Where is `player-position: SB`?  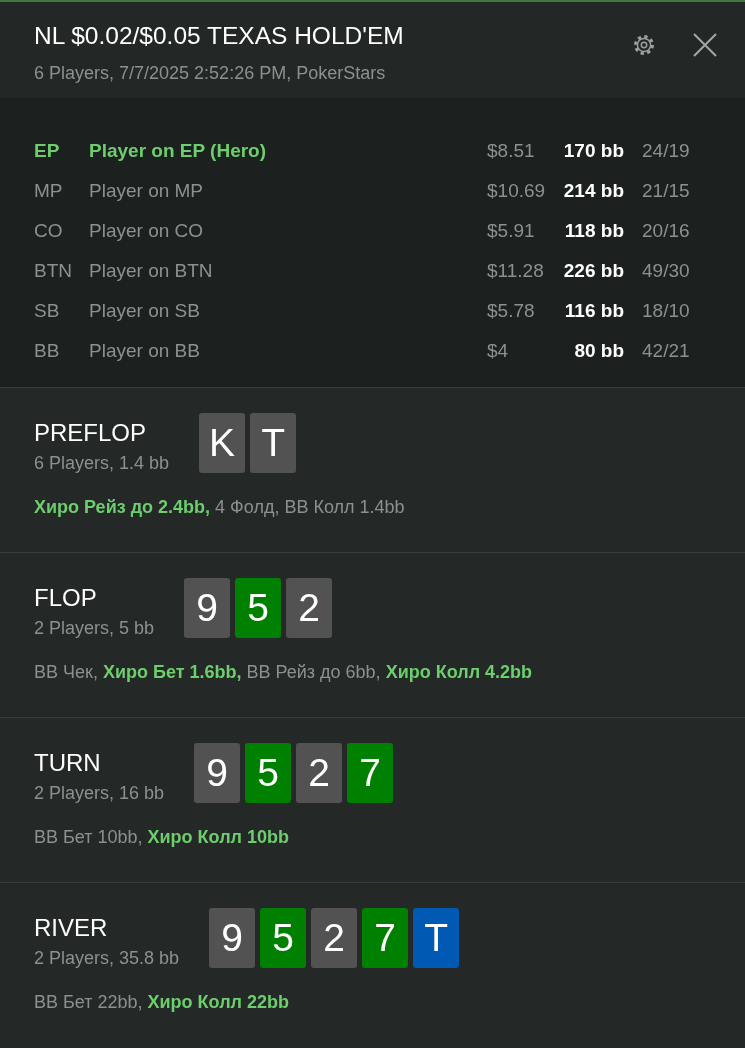 player-position: SB is located at coordinates (47, 311).